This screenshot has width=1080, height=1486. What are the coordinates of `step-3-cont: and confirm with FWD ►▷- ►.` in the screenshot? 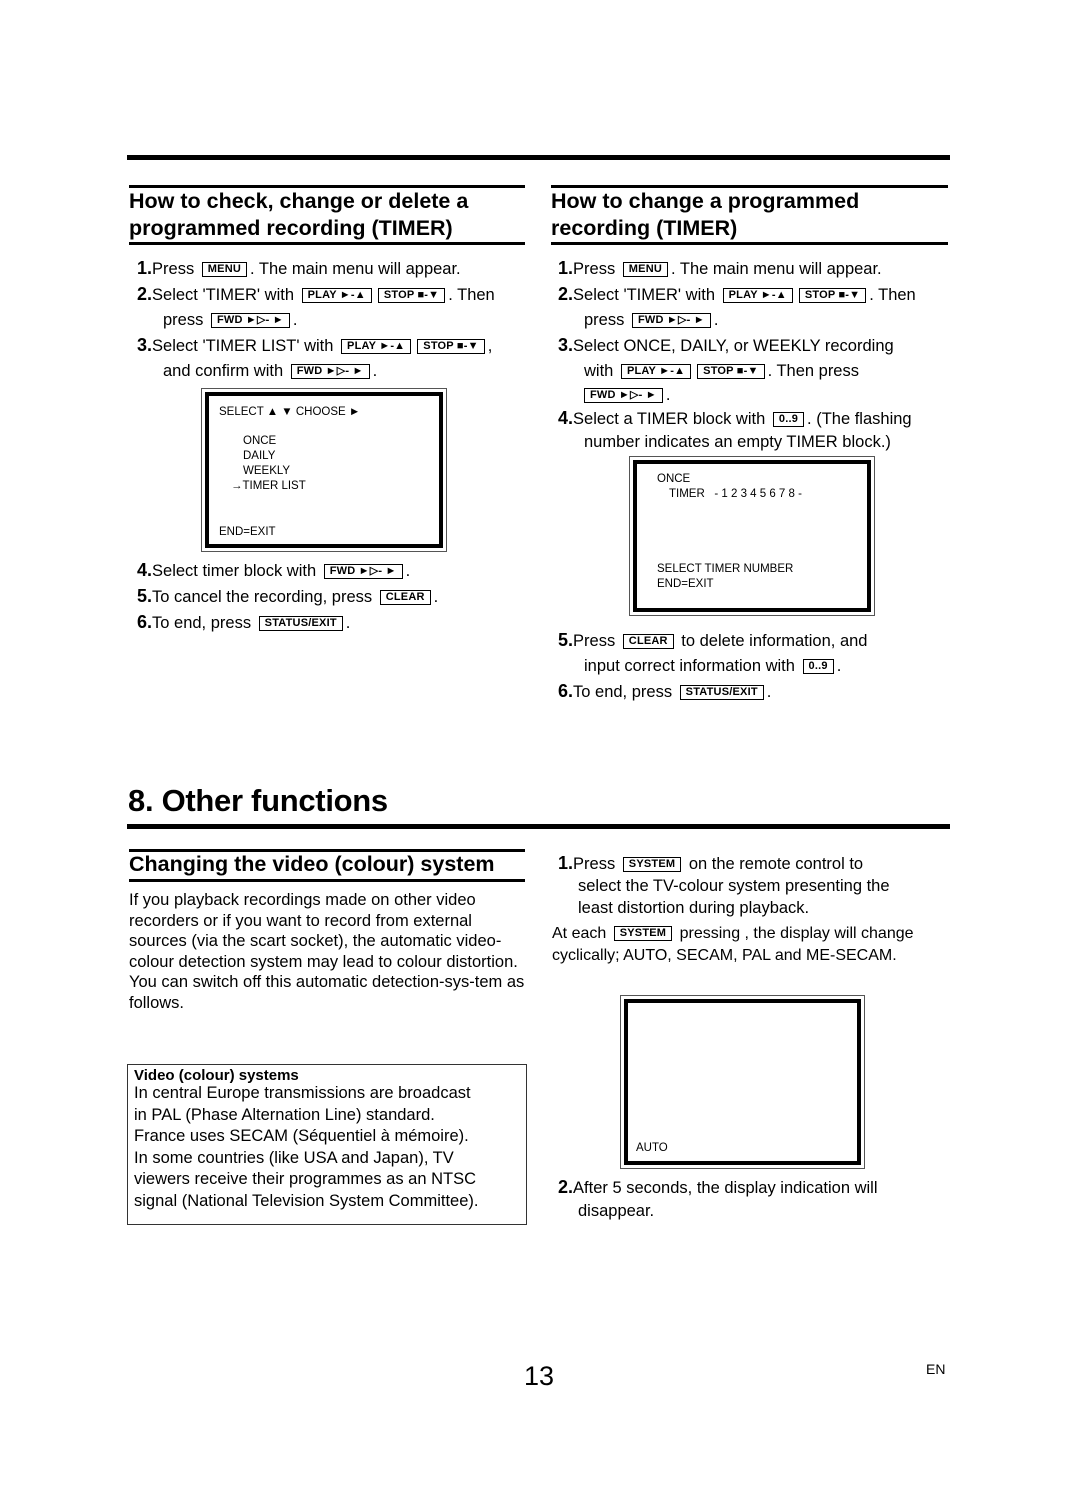 It's located at (270, 371).